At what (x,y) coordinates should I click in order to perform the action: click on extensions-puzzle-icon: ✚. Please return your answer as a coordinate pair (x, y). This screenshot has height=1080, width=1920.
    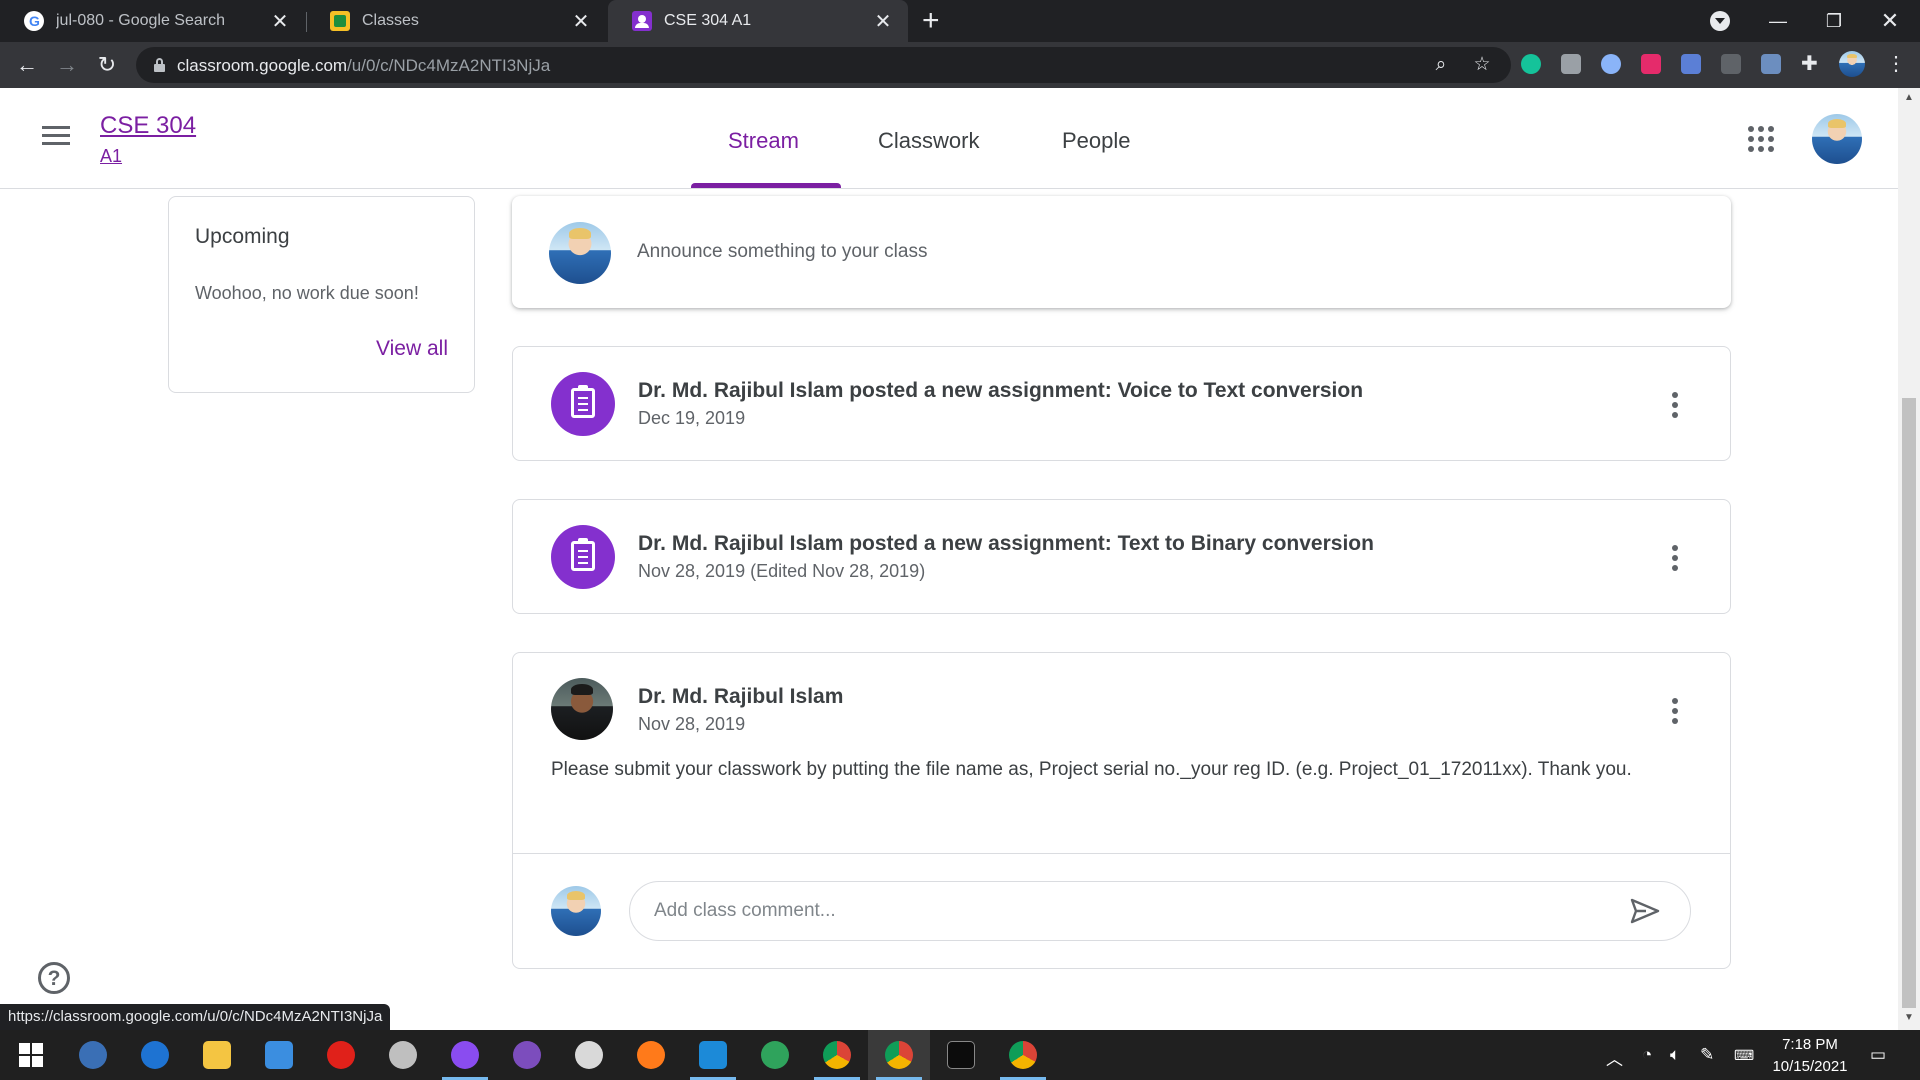
    Looking at the image, I should click on (1811, 64).